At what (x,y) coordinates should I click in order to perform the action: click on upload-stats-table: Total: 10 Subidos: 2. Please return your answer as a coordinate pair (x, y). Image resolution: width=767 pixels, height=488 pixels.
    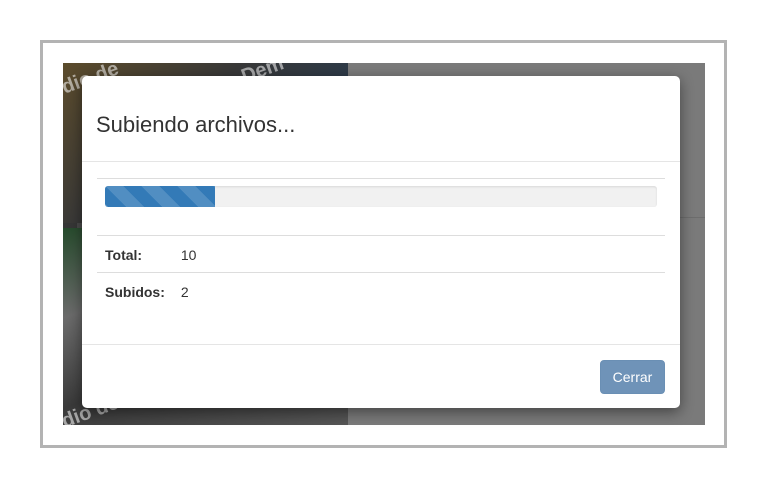
    Looking at the image, I should click on (381, 272).